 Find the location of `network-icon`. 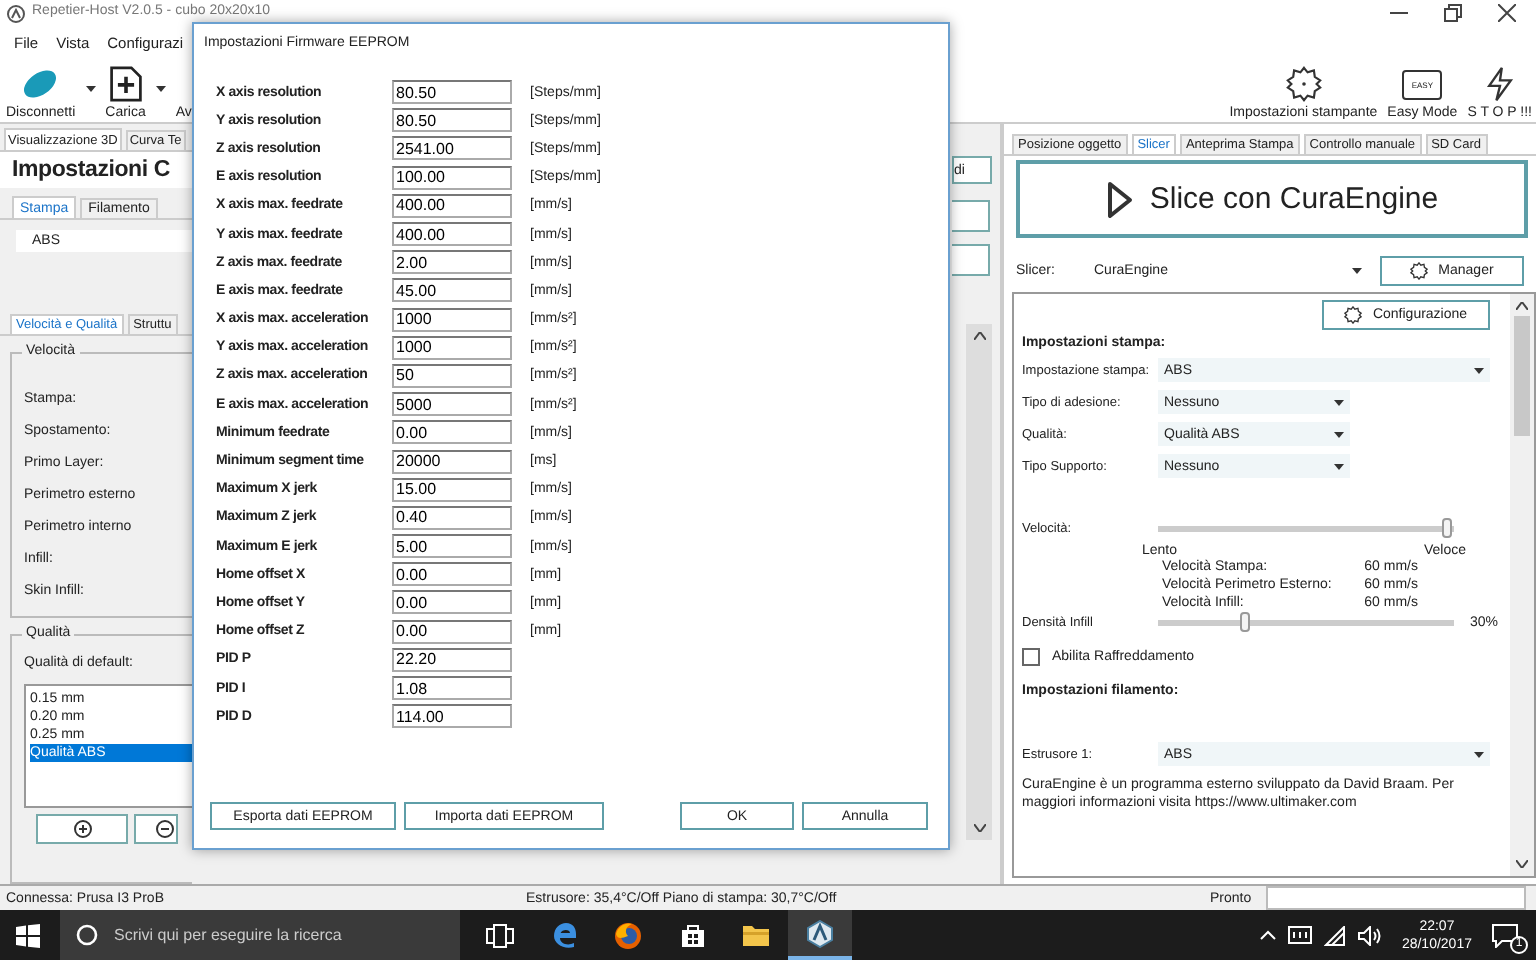

network-icon is located at coordinates (1299, 935).